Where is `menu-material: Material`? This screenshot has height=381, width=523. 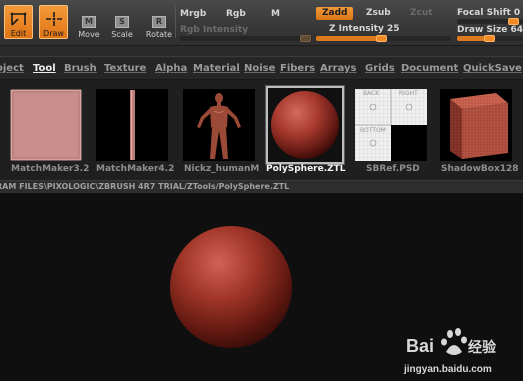
menu-material: Material is located at coordinates (216, 68).